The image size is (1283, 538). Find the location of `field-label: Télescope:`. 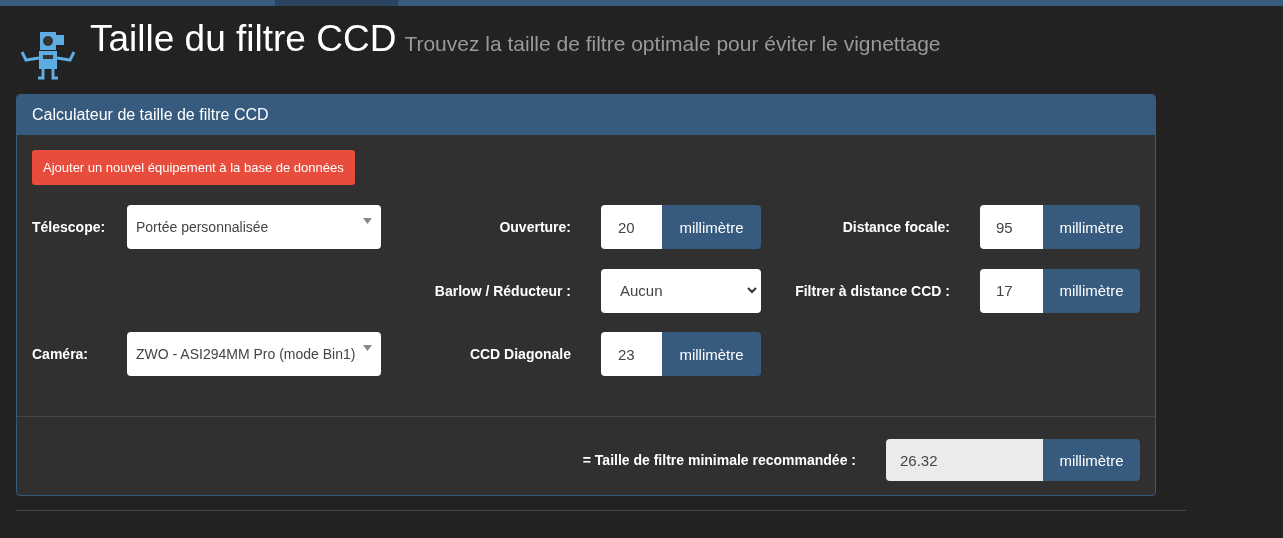

field-label: Télescope: is located at coordinates (69, 227).